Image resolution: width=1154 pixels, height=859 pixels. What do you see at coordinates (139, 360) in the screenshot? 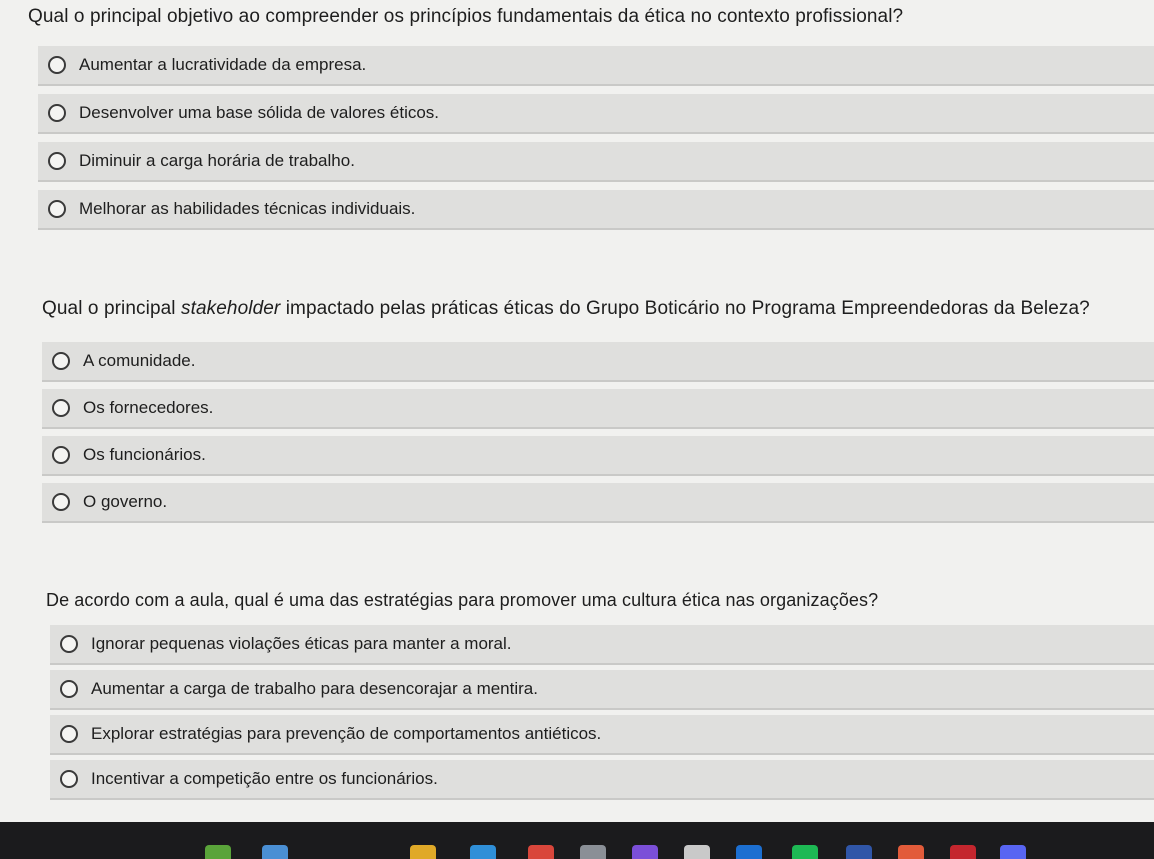
I see `option-label: A comunidade.` at bounding box center [139, 360].